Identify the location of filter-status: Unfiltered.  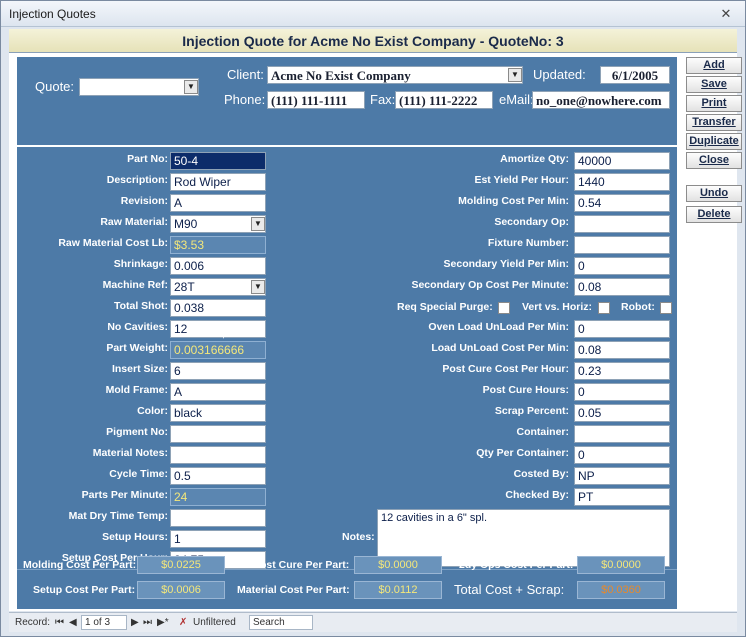
(214, 622).